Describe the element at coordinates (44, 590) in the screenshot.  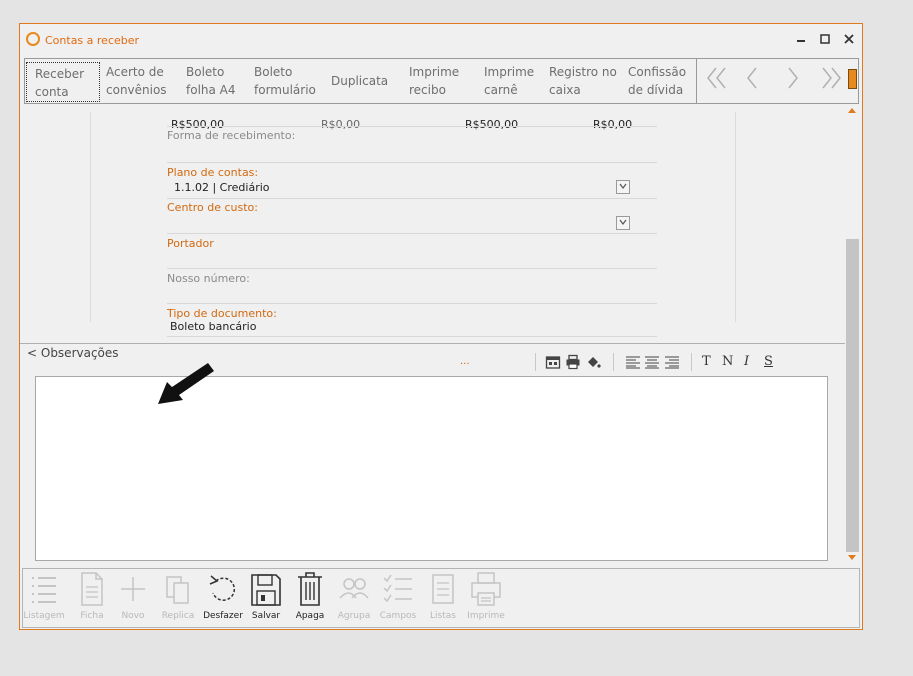
I see `list-icon` at that location.